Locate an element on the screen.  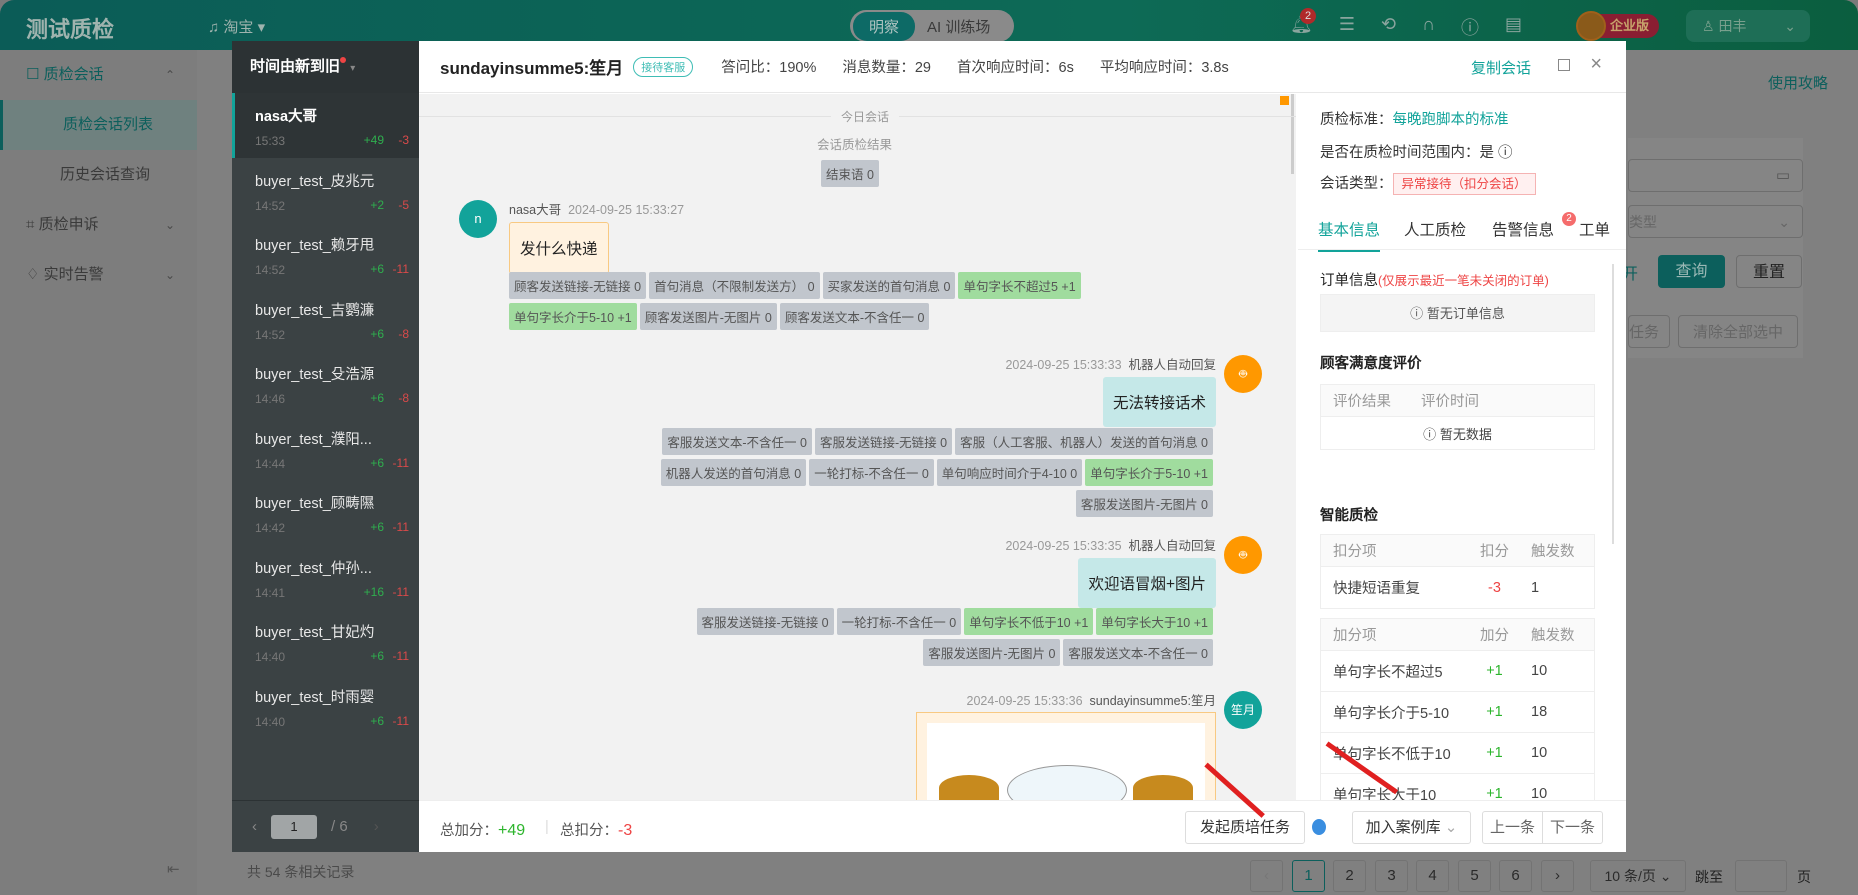
maximize-icon is located at coordinates (1564, 65).